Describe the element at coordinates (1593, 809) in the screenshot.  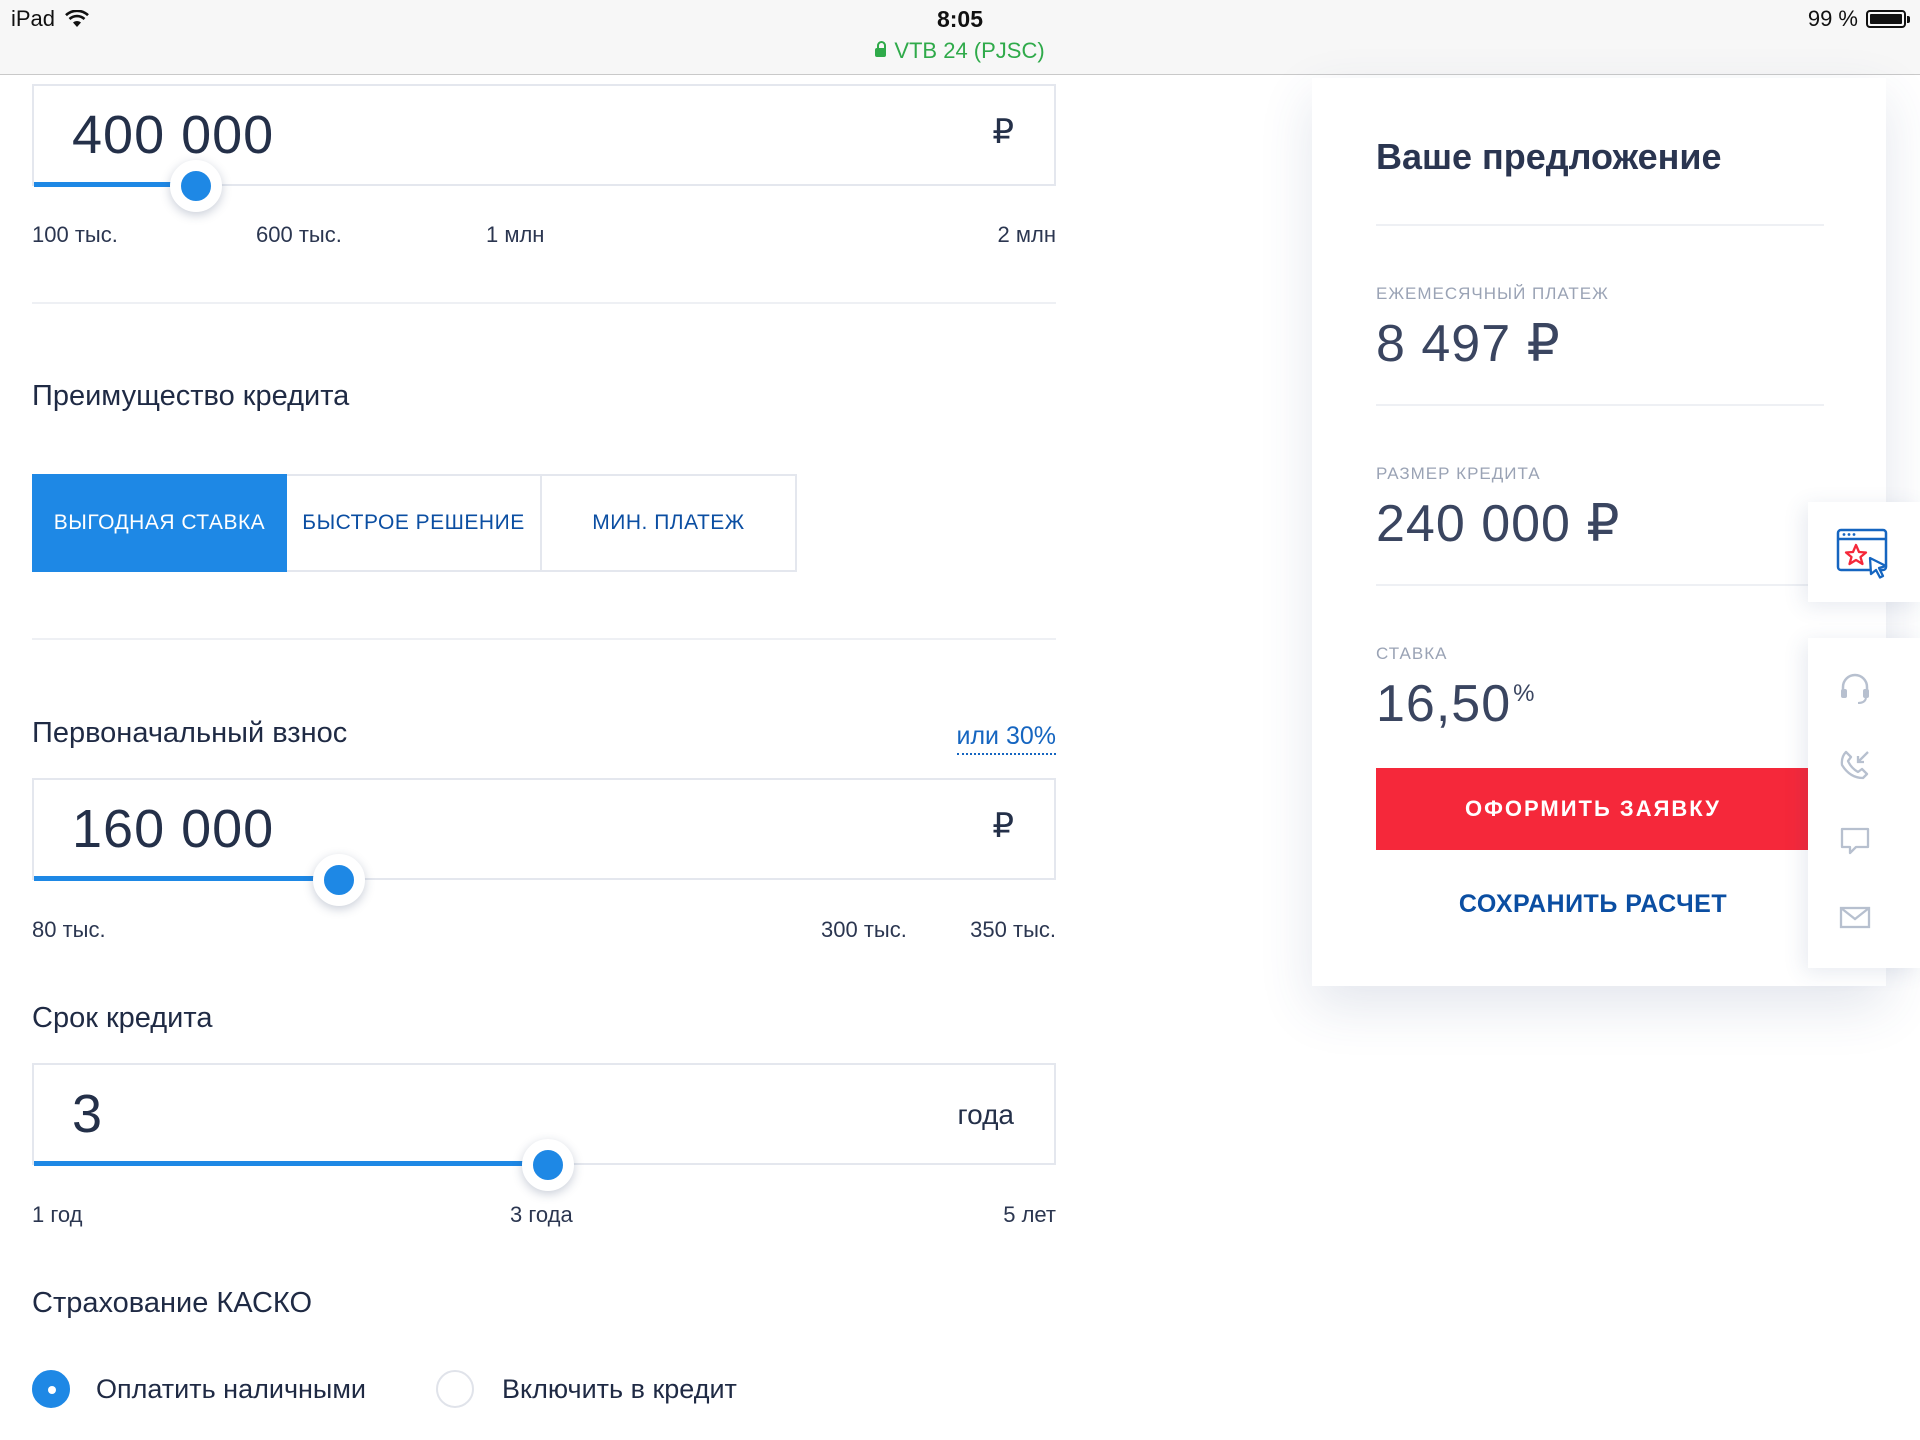
I see `apply-button: ОФОРМИТЬ ЗАЯВКУ` at that location.